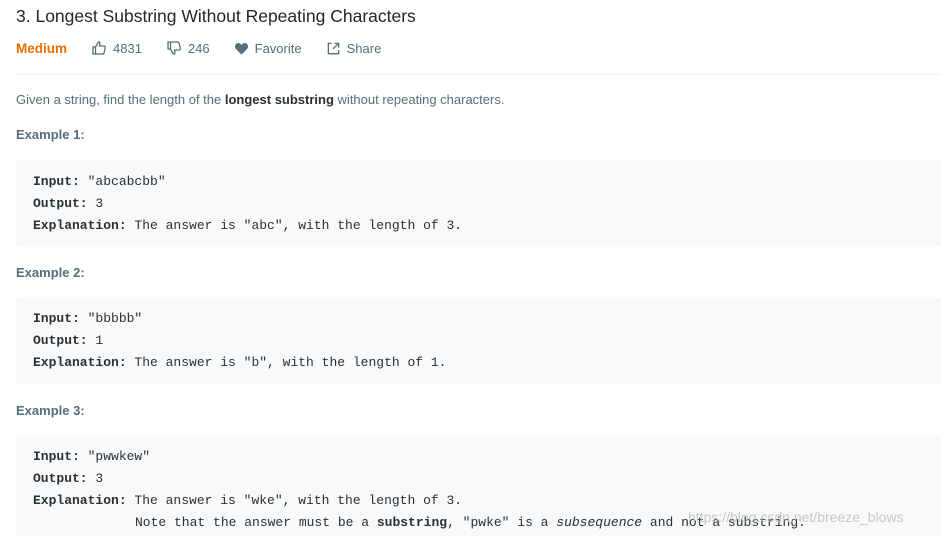  What do you see at coordinates (174, 48) in the screenshot?
I see `thumbs-down-icon` at bounding box center [174, 48].